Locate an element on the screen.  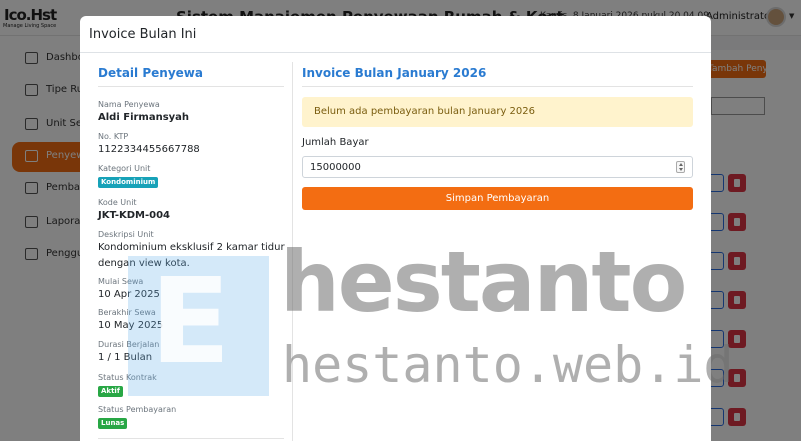
unit-category-label: Kategori Unit is located at coordinates (124, 168).